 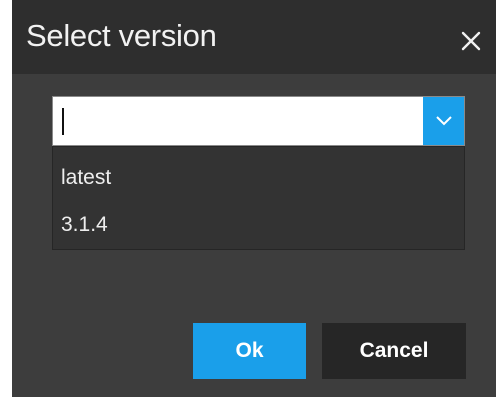 I want to click on text-cursor, so click(x=63, y=121).